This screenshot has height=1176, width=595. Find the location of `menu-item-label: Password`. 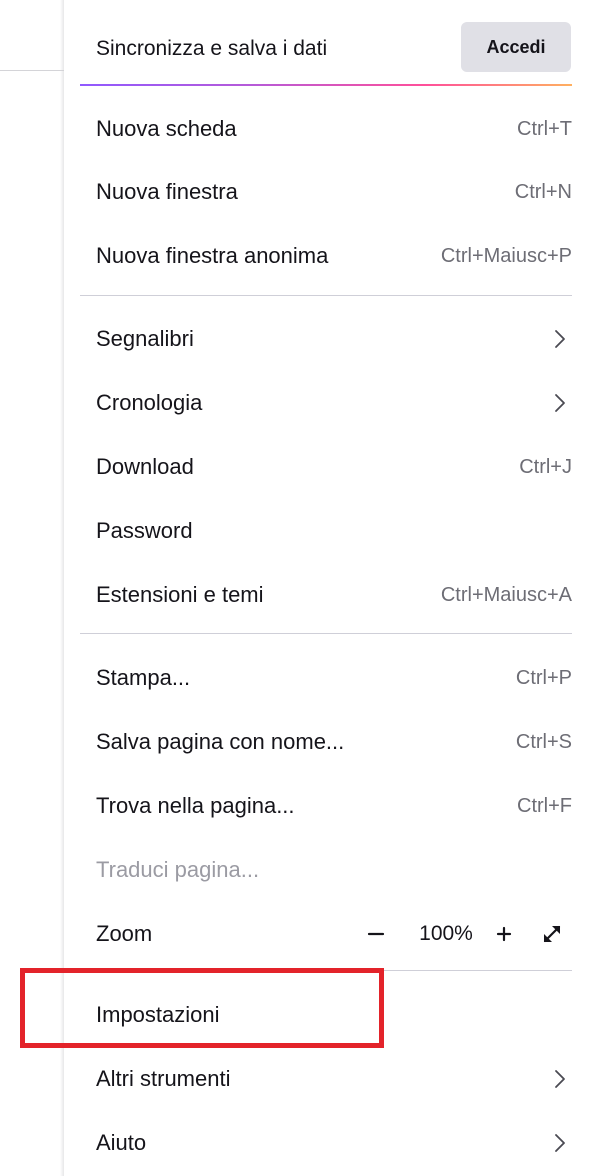

menu-item-label: Password is located at coordinates (144, 530).